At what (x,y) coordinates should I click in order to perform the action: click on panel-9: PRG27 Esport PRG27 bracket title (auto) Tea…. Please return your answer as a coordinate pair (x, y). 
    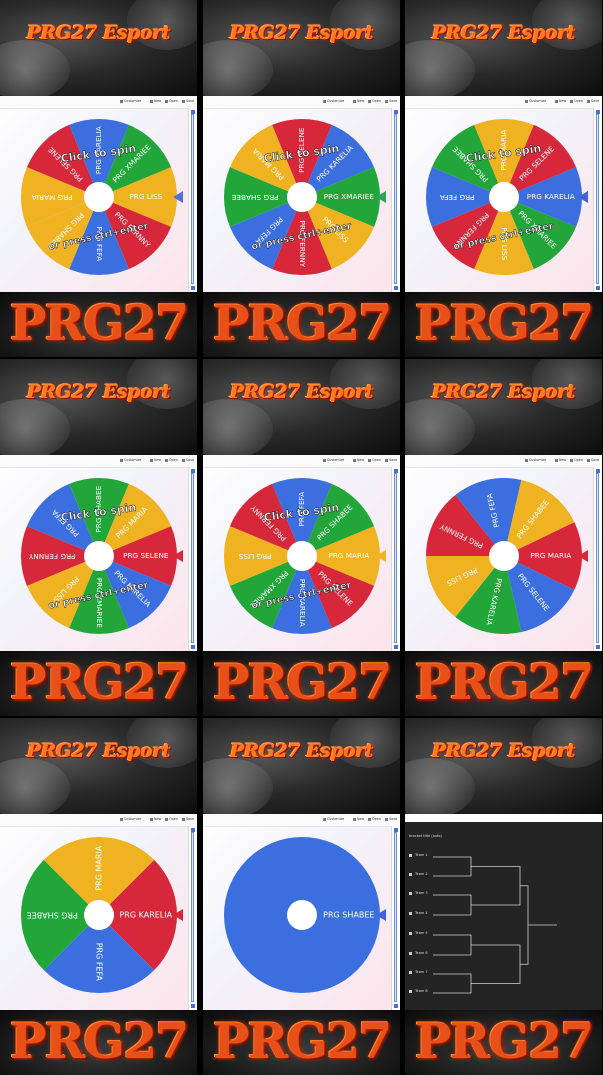
    Looking at the image, I should click on (503, 896).